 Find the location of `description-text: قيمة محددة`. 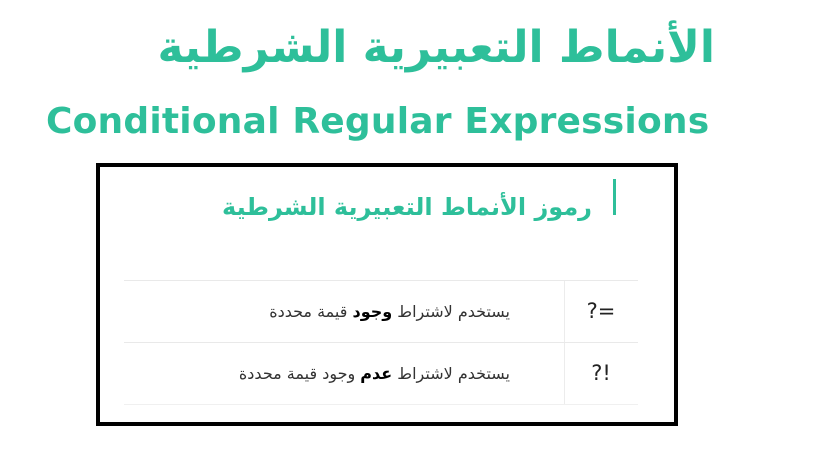

description-text: قيمة محددة is located at coordinates (308, 311).